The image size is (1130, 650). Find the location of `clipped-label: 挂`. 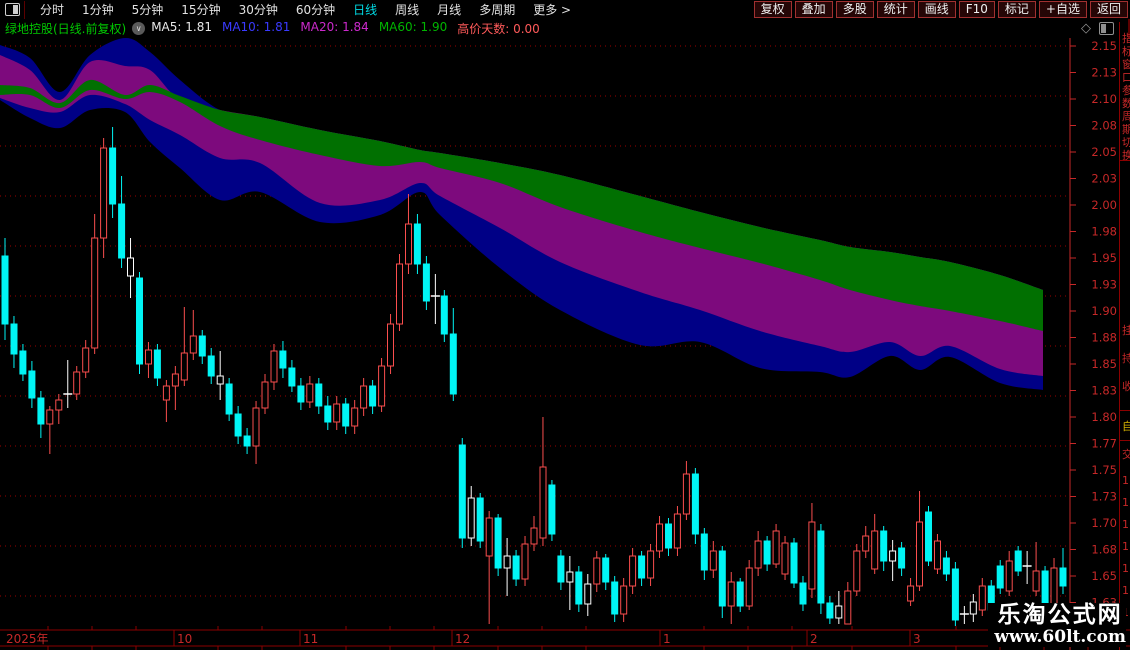

clipped-label: 挂 is located at coordinates (1126, 330).